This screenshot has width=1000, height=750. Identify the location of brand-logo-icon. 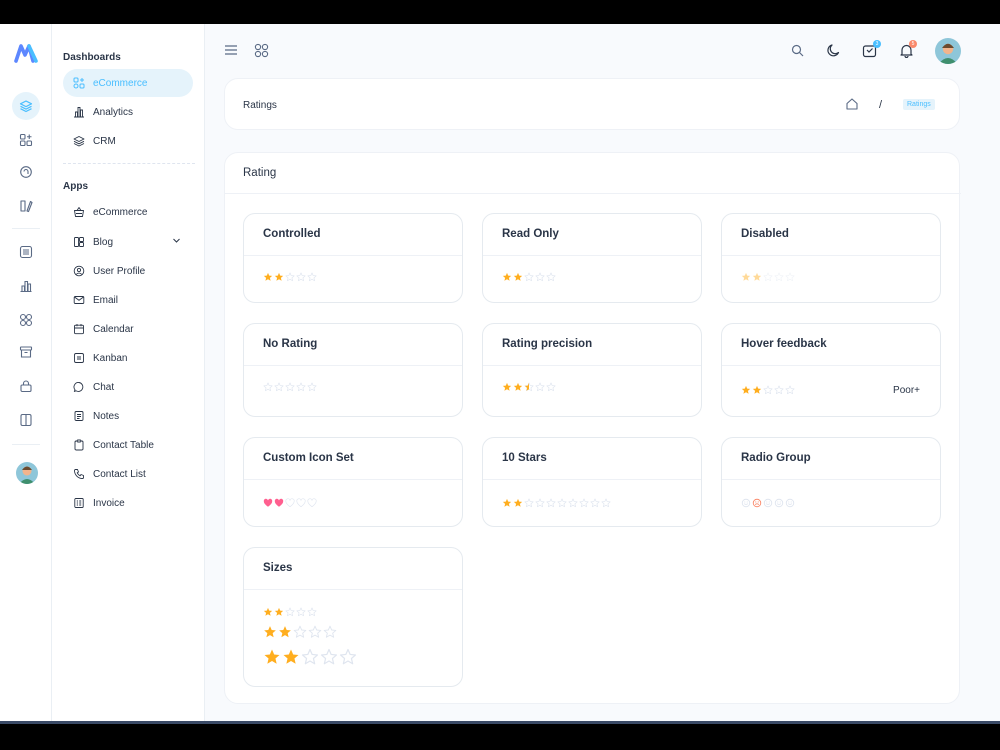
(27, 53).